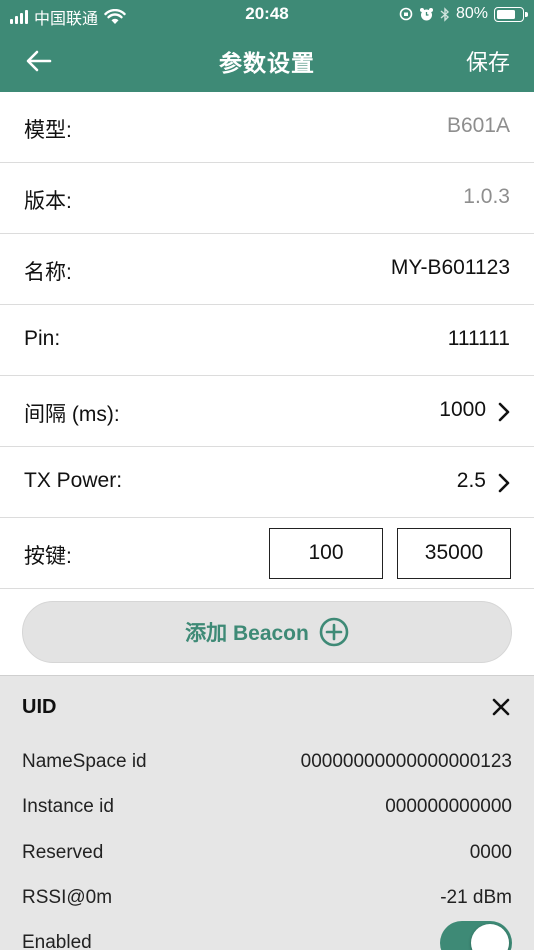 This screenshot has height=950, width=534. I want to click on uid-label-namespace: NameSpace id, so click(84, 761).